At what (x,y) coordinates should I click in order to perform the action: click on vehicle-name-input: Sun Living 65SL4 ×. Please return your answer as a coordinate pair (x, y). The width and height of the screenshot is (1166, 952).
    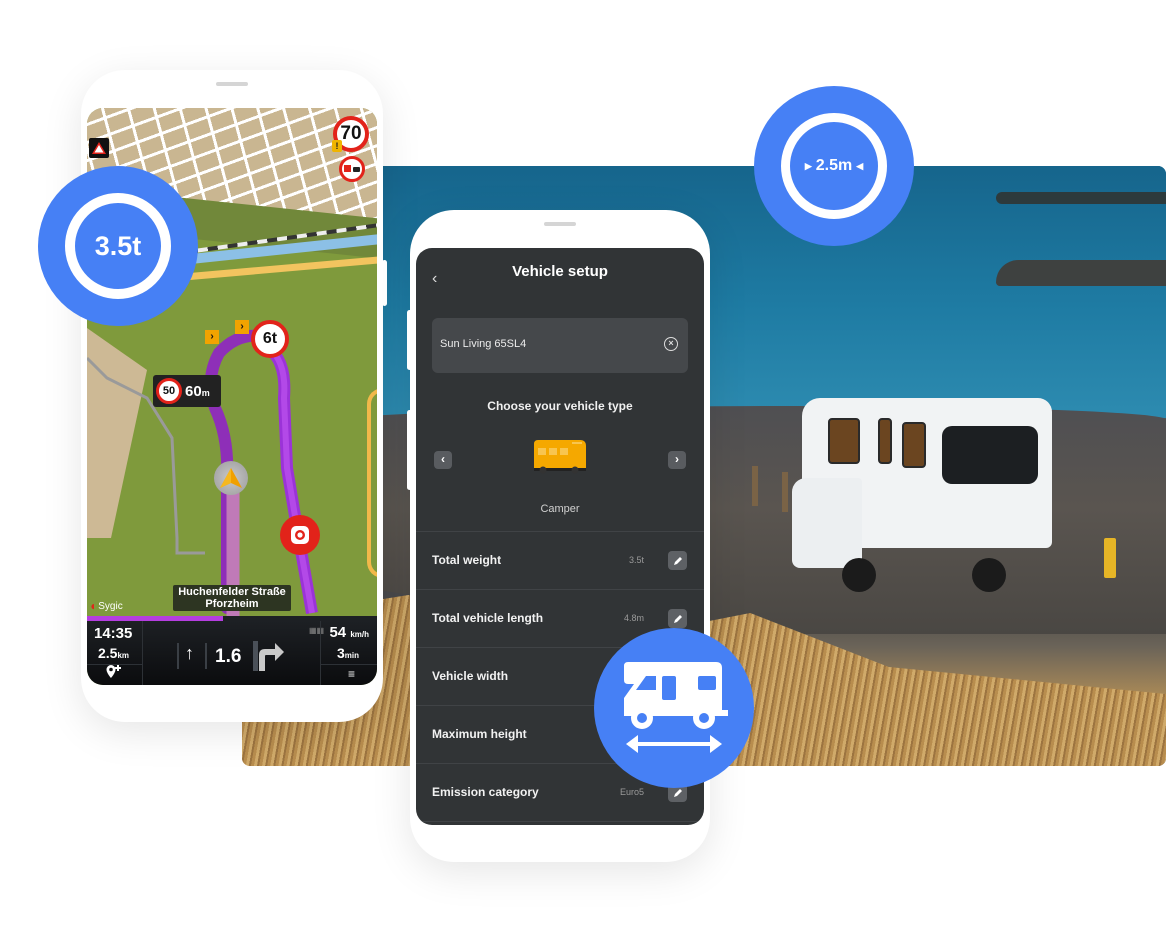
    Looking at the image, I should click on (560, 345).